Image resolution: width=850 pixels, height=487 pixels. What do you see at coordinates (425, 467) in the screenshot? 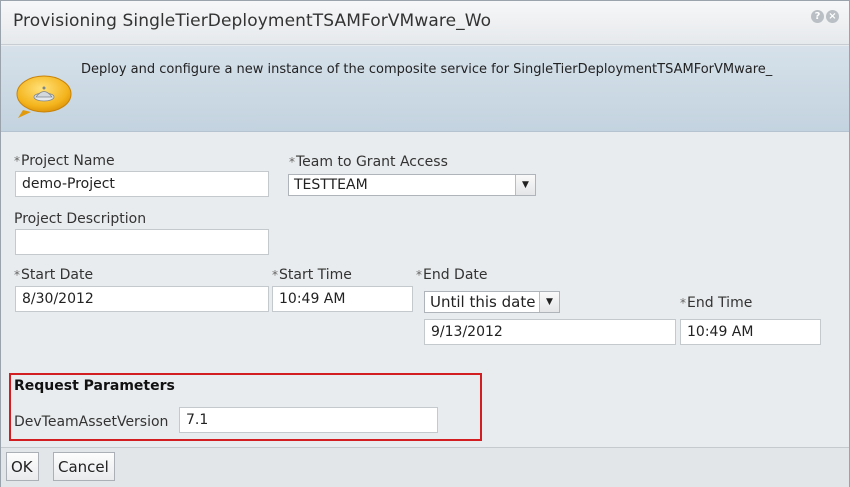
I see `button-bar: OK Cancel` at bounding box center [425, 467].